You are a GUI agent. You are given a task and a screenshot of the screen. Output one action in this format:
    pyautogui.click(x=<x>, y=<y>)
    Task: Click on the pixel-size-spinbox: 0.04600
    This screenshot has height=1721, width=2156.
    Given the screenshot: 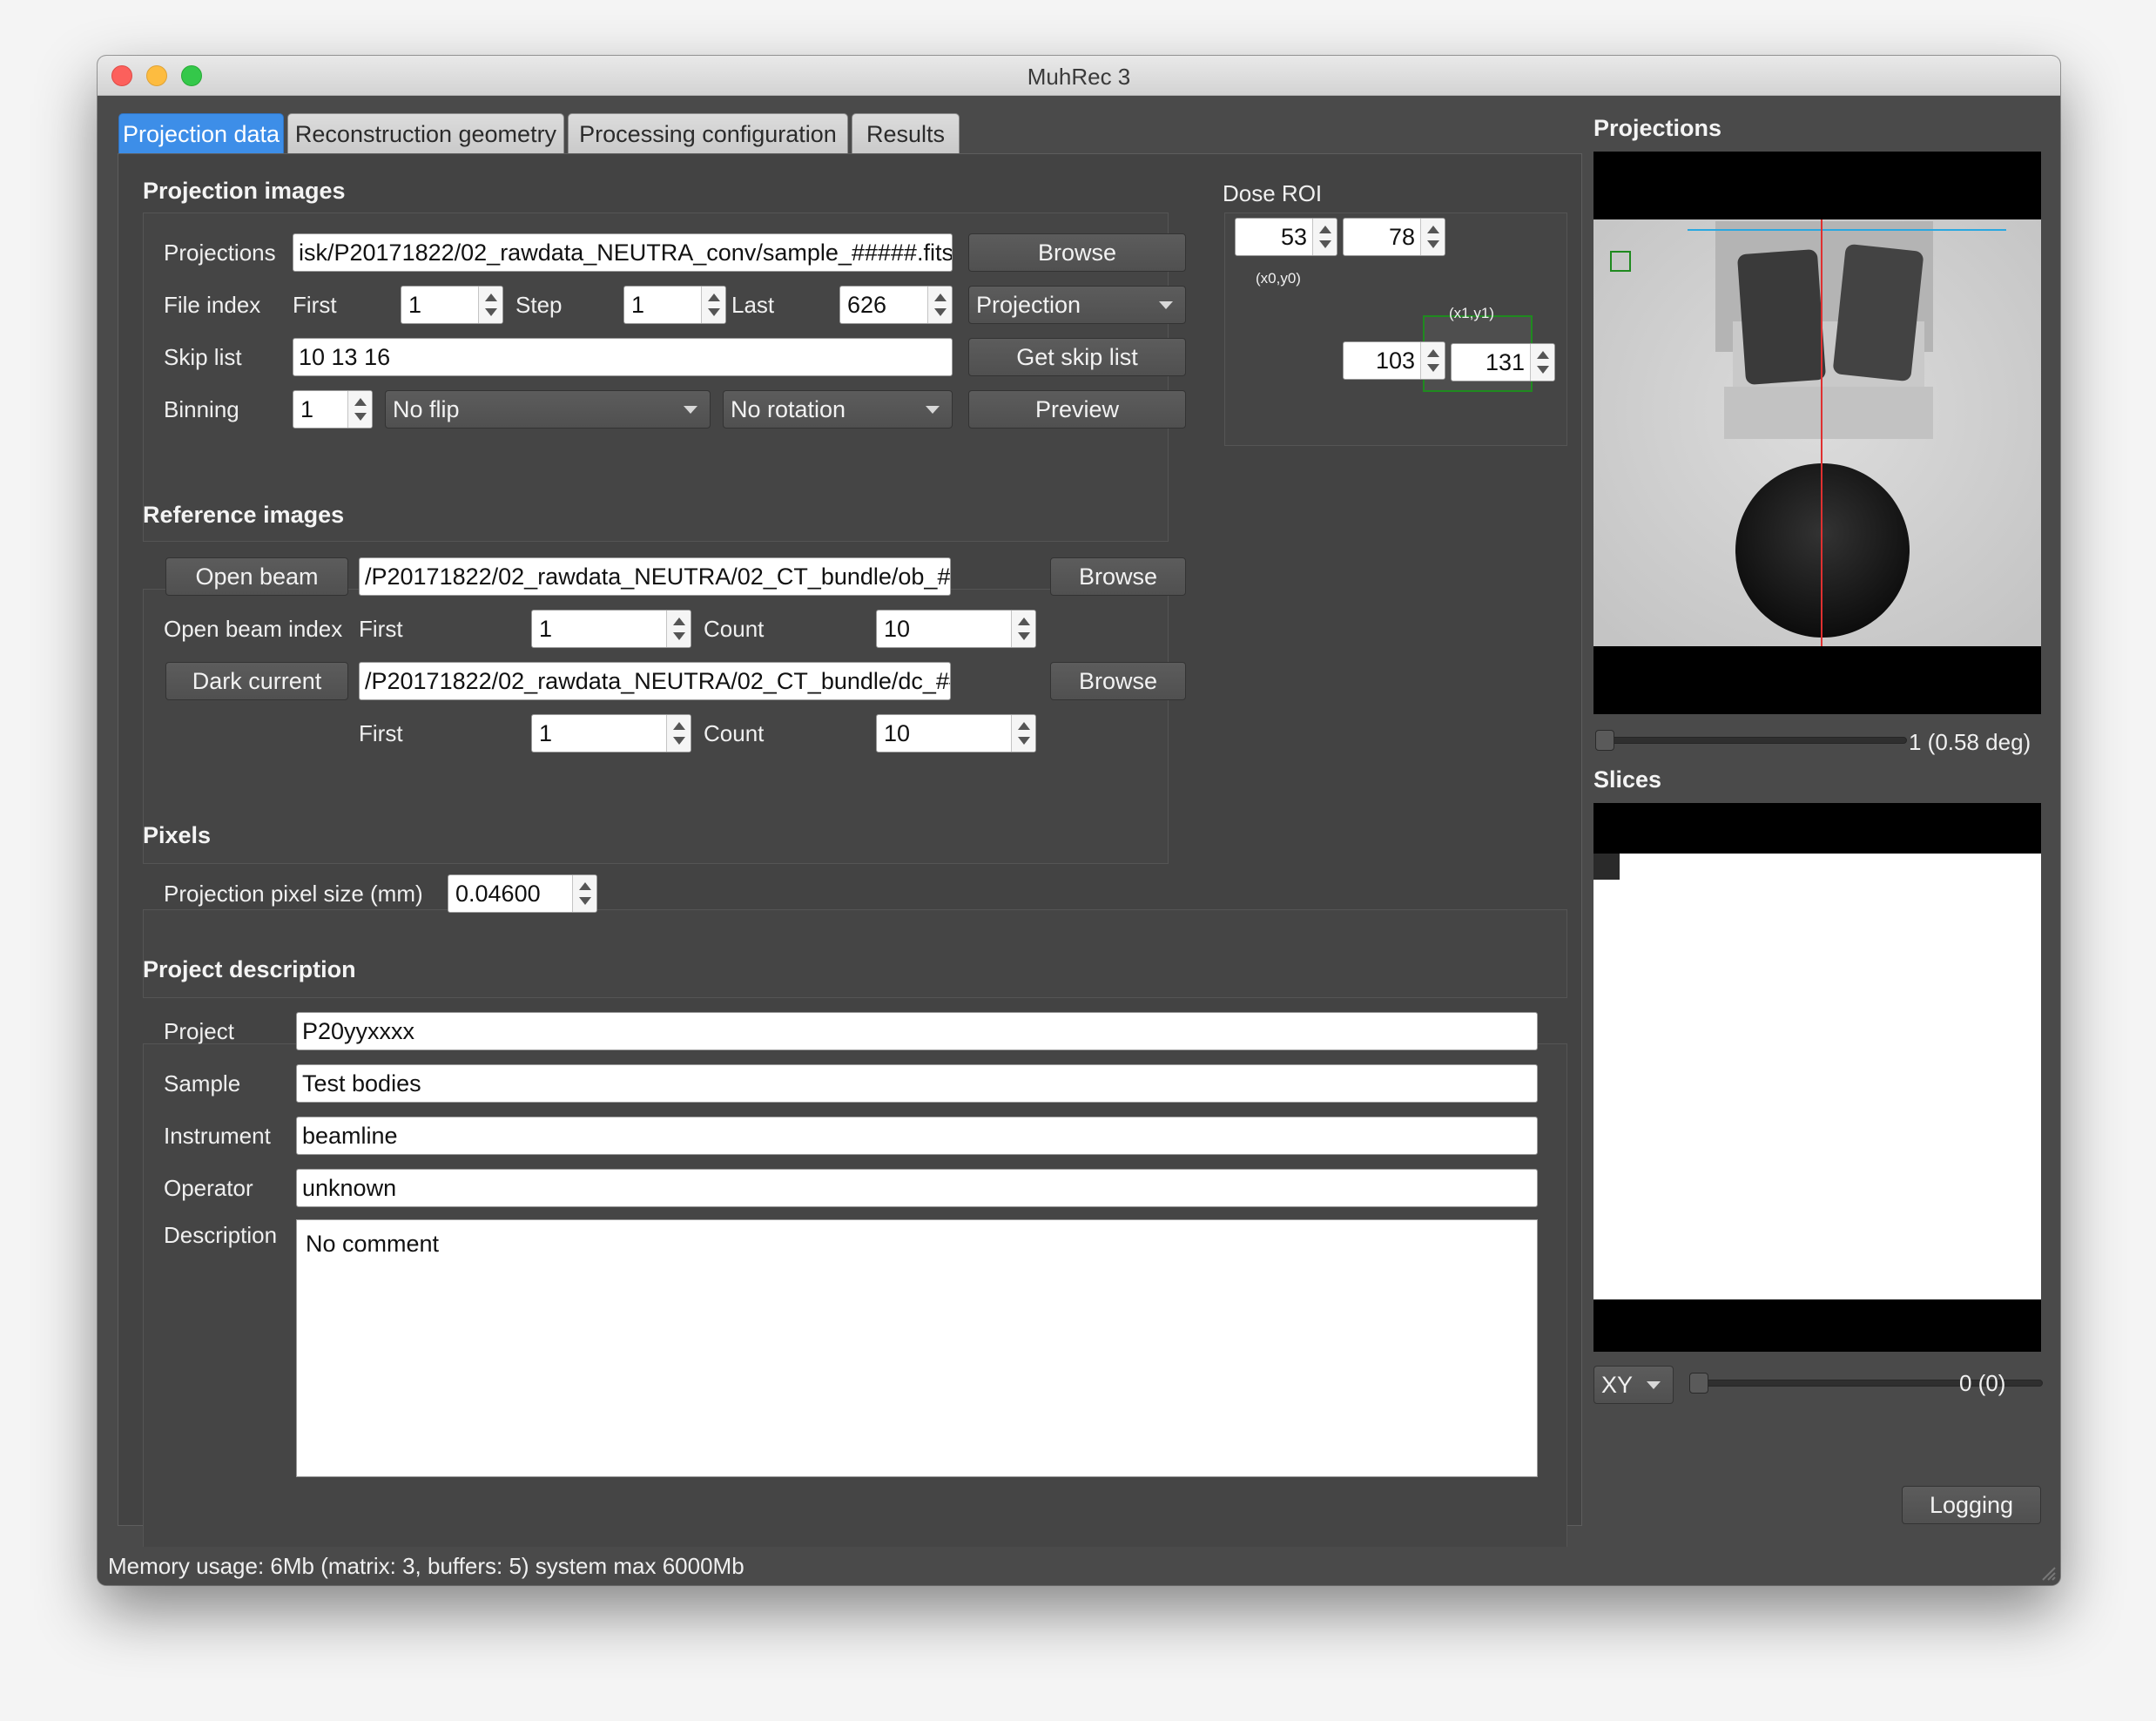 What is the action you would take?
    pyautogui.click(x=522, y=893)
    